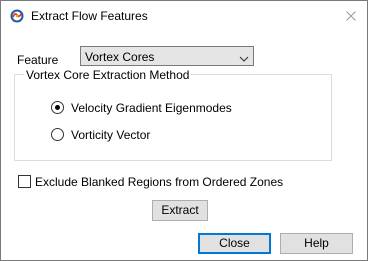 The height and width of the screenshot is (261, 368). What do you see at coordinates (244, 57) in the screenshot?
I see `chevron-down-icon` at bounding box center [244, 57].